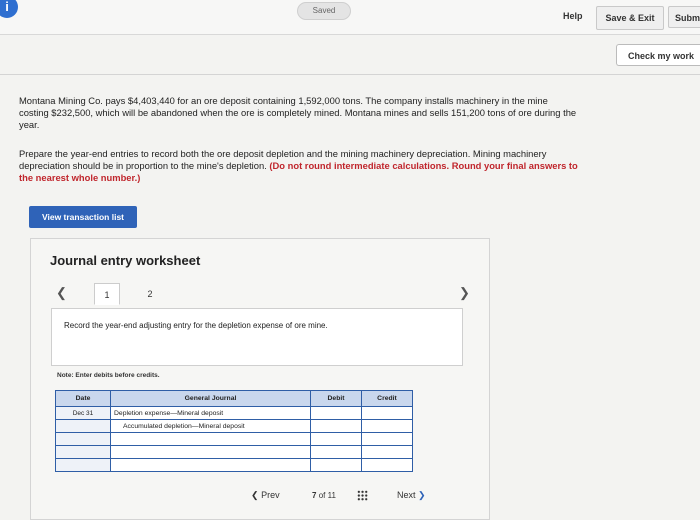 This screenshot has height=520, width=700. What do you see at coordinates (406, 495) in the screenshot?
I see `next-label: Next` at bounding box center [406, 495].